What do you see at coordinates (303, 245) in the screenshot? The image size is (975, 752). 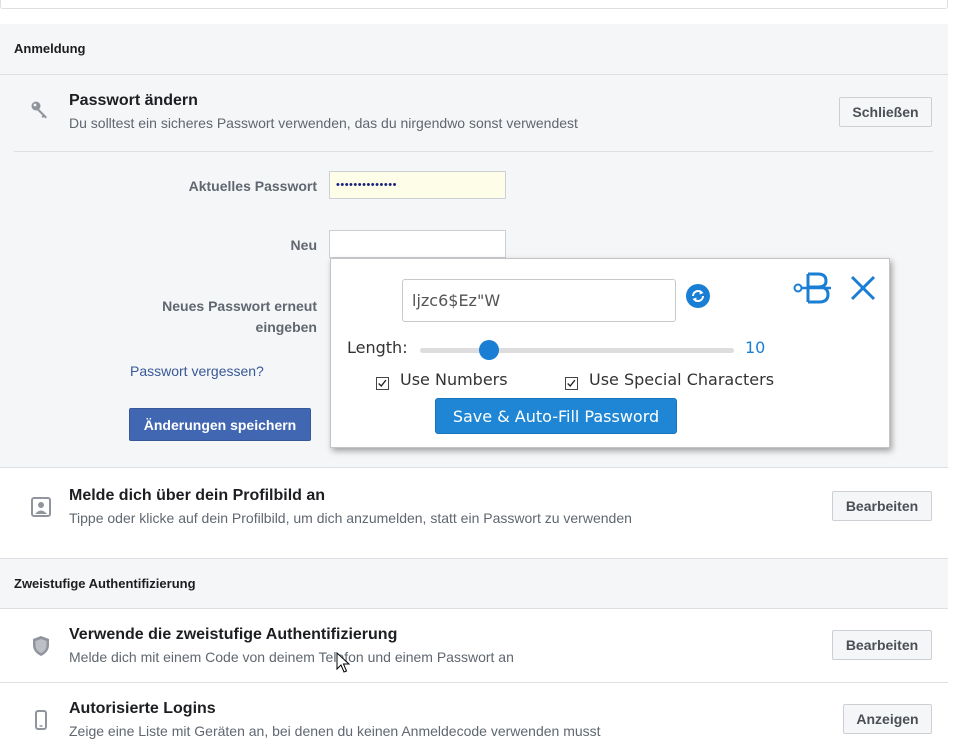 I see `new-password-label: Neu` at bounding box center [303, 245].